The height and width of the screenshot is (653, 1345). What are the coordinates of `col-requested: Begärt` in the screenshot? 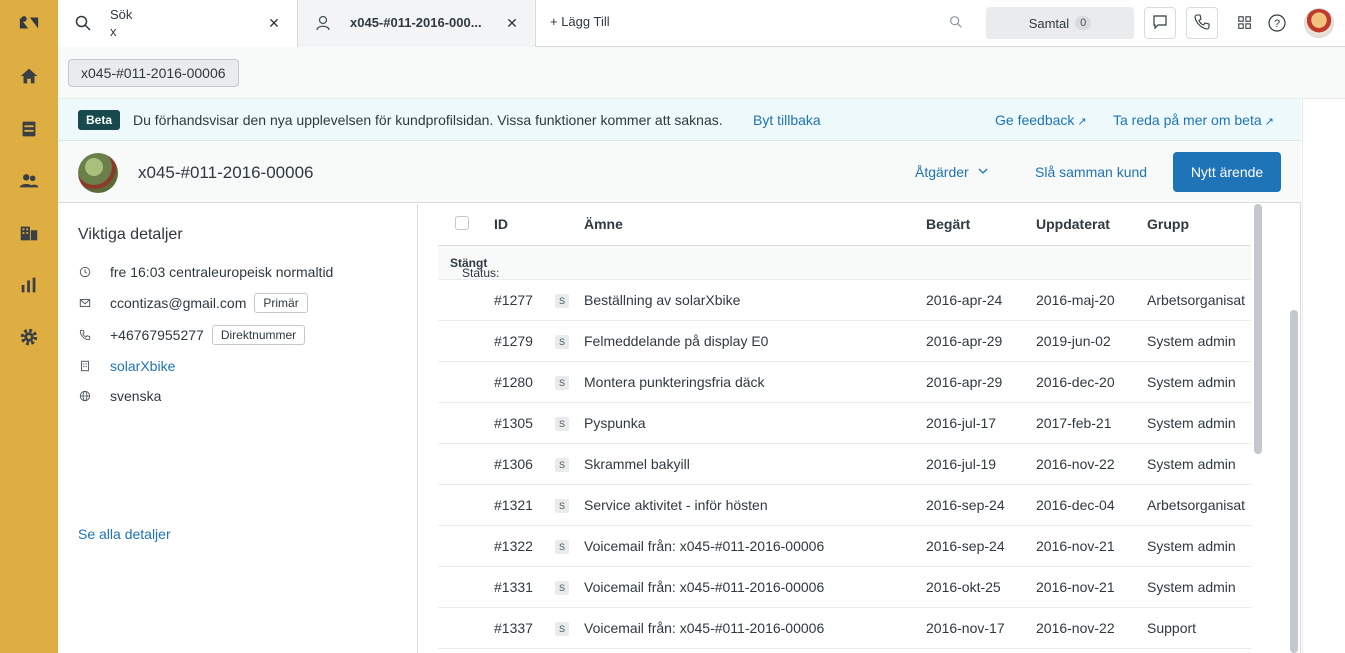 It's located at (948, 224).